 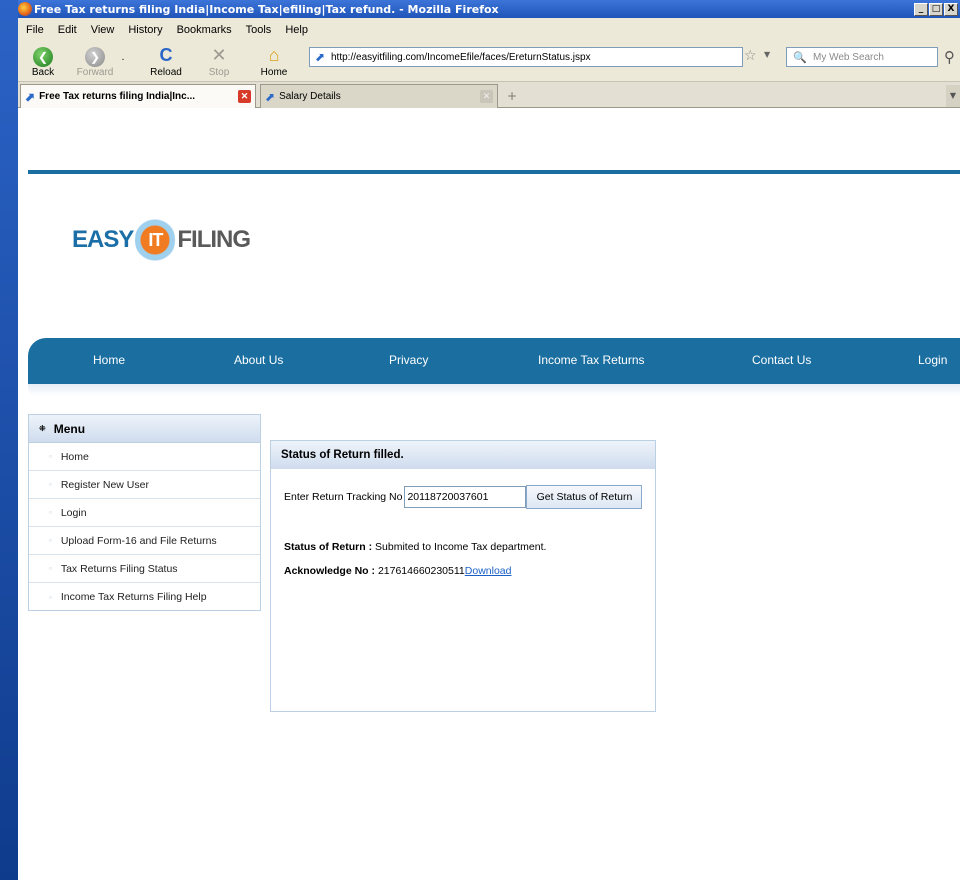 I want to click on nav-shadow, so click(x=494, y=390).